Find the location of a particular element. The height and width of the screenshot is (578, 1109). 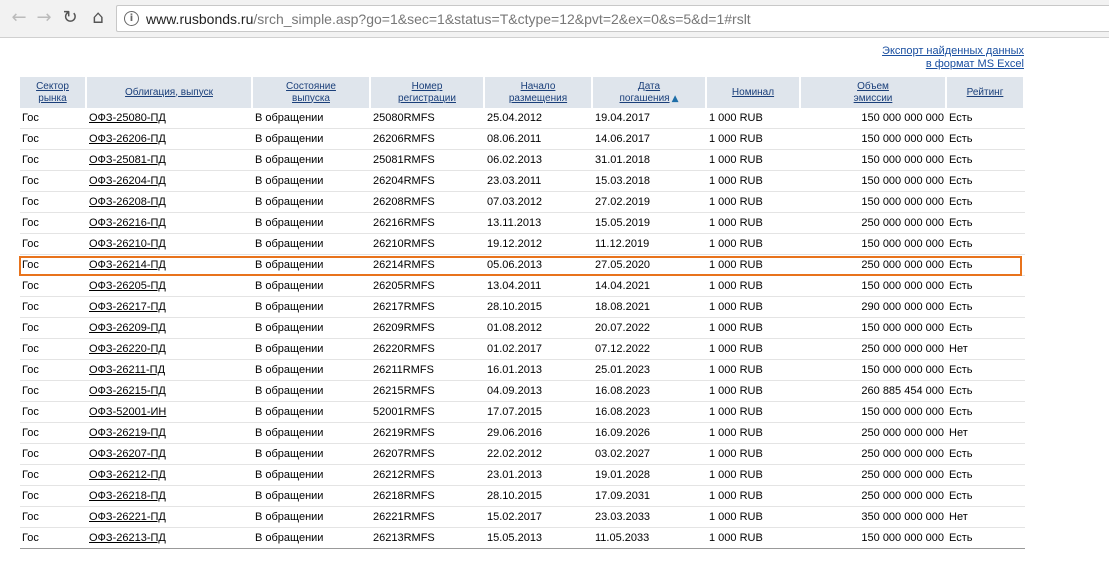

column-header: Начало размещения is located at coordinates (539, 92).